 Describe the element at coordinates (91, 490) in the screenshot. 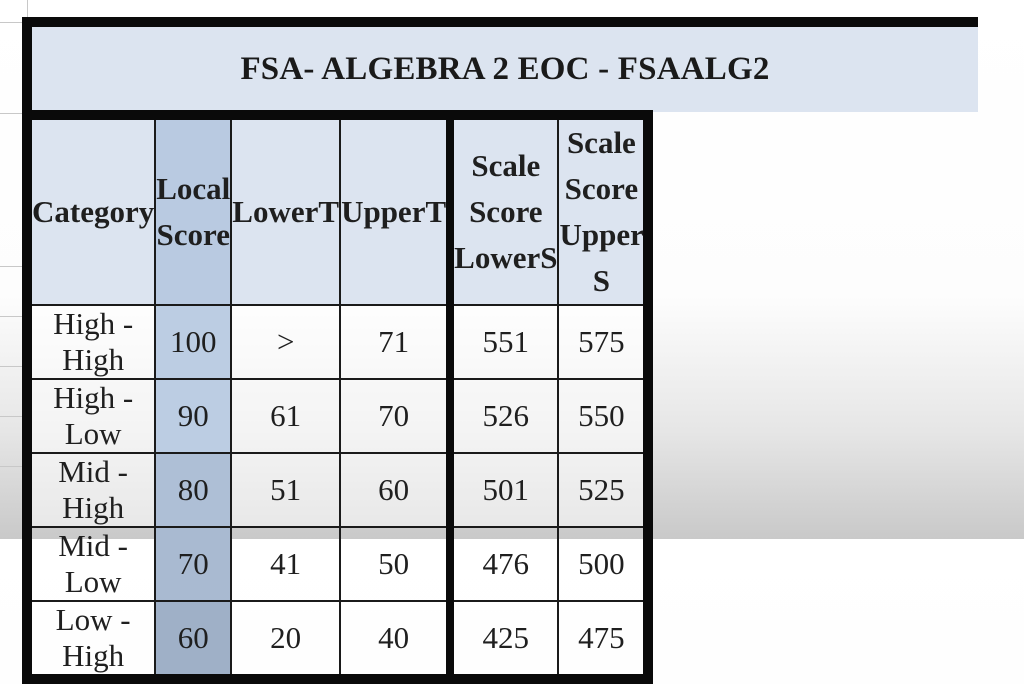

I see `cell-category: Mid - High` at that location.